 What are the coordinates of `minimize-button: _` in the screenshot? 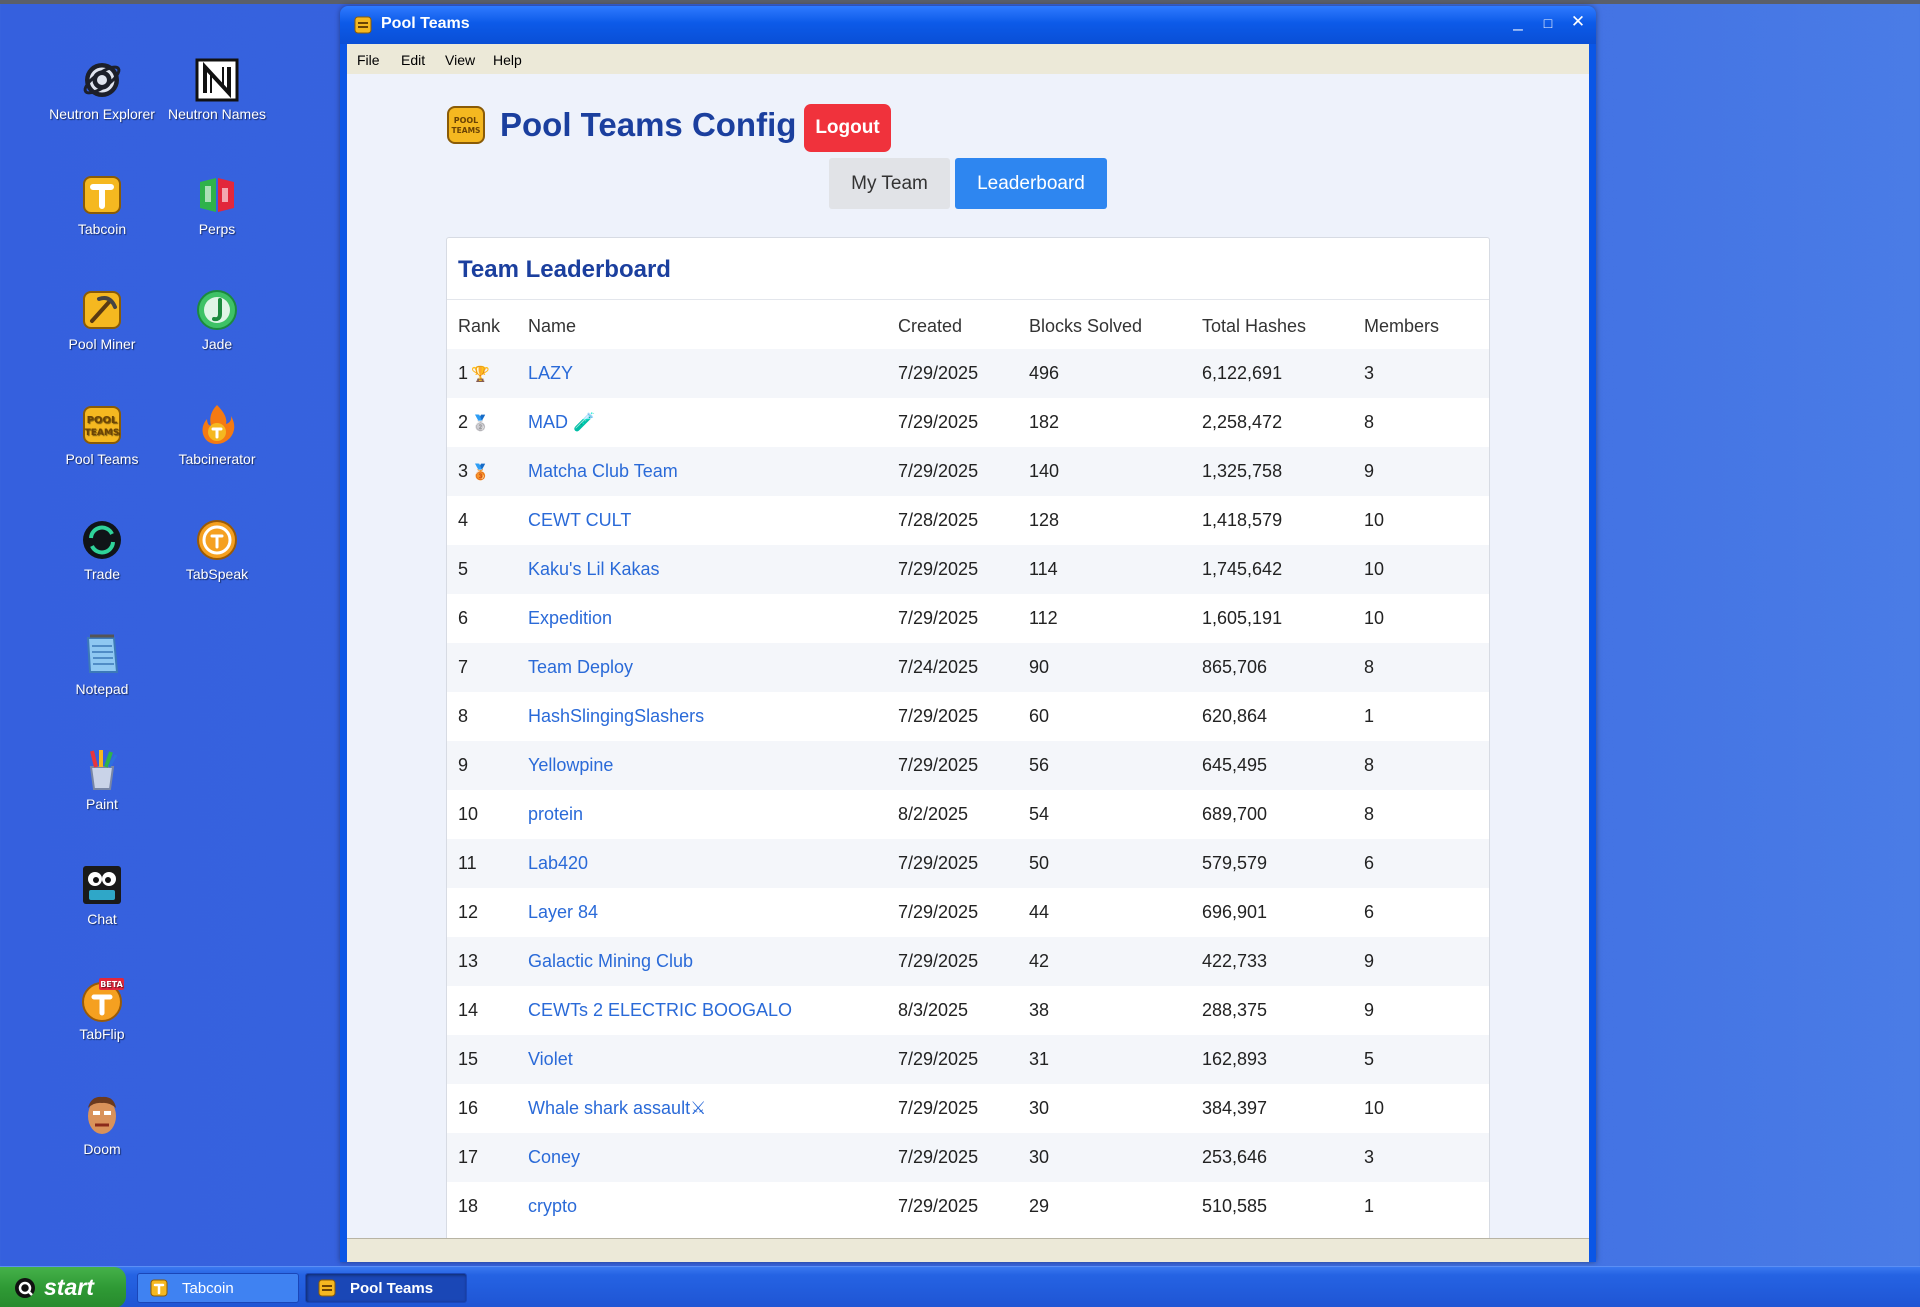 It's located at (1518, 22).